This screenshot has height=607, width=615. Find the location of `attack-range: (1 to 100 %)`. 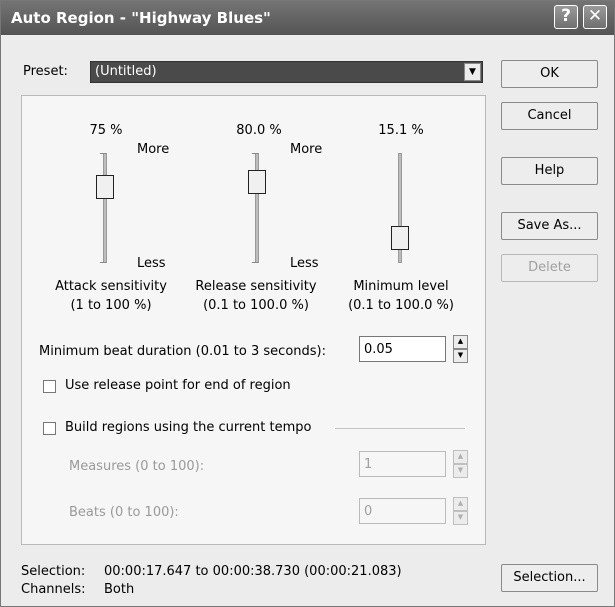

attack-range: (1 to 100 %) is located at coordinates (111, 305).